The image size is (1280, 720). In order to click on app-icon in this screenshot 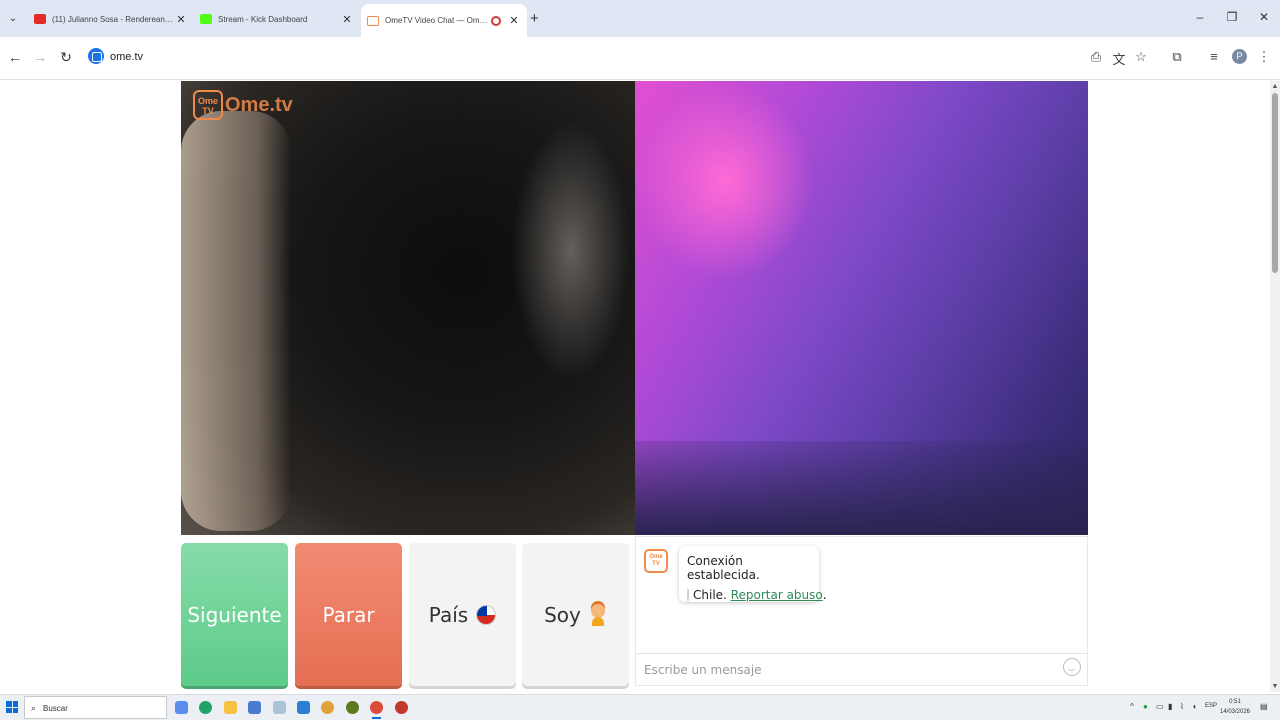, I will do `click(352, 707)`.